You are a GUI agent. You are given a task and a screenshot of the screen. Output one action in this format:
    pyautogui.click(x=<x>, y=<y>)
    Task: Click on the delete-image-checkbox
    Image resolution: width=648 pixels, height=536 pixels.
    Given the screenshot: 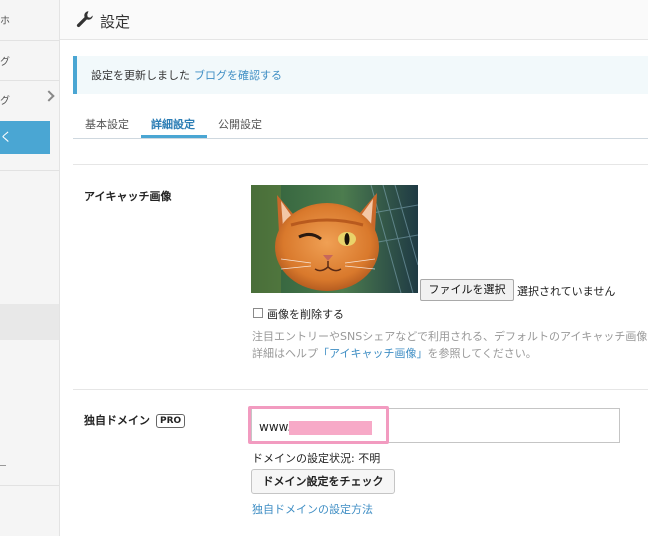 What is the action you would take?
    pyautogui.click(x=258, y=313)
    